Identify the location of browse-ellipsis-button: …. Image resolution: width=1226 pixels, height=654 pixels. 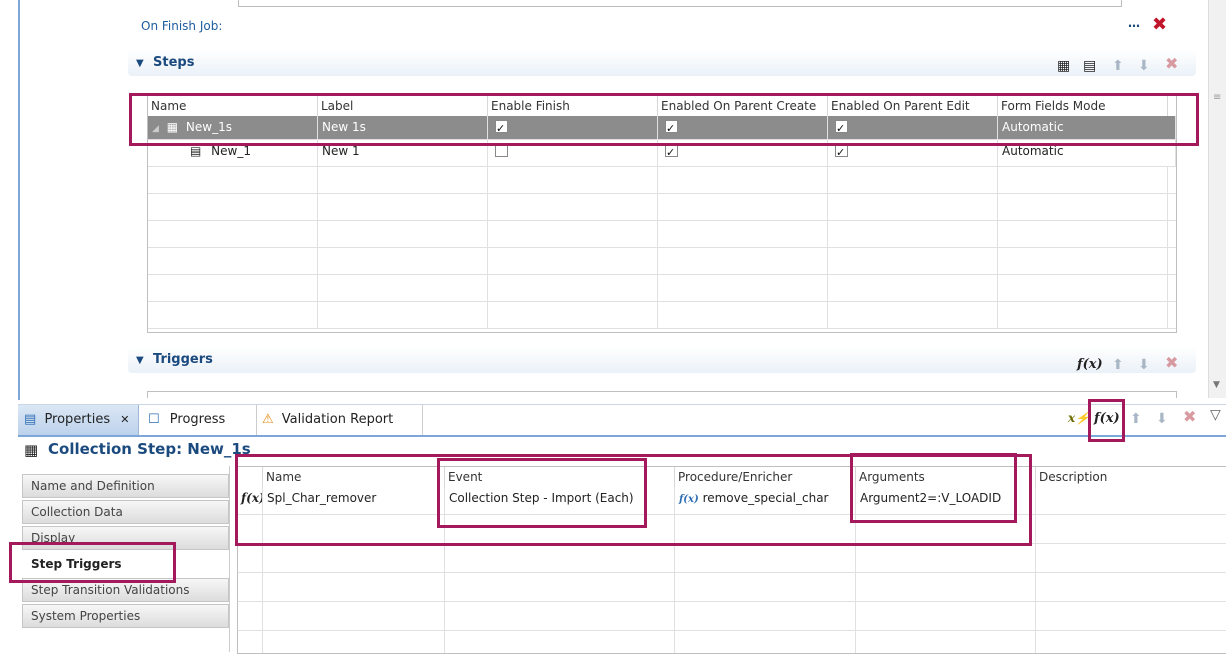
(1134, 23).